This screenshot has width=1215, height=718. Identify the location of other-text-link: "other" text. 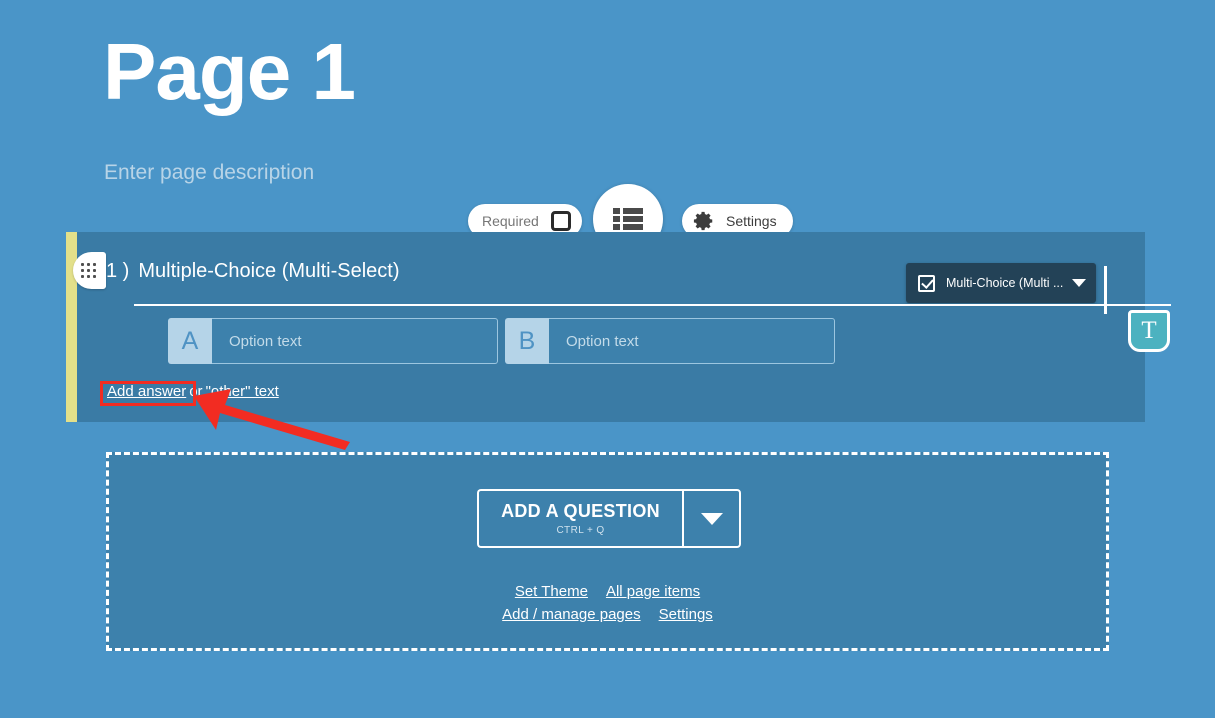
(242, 391).